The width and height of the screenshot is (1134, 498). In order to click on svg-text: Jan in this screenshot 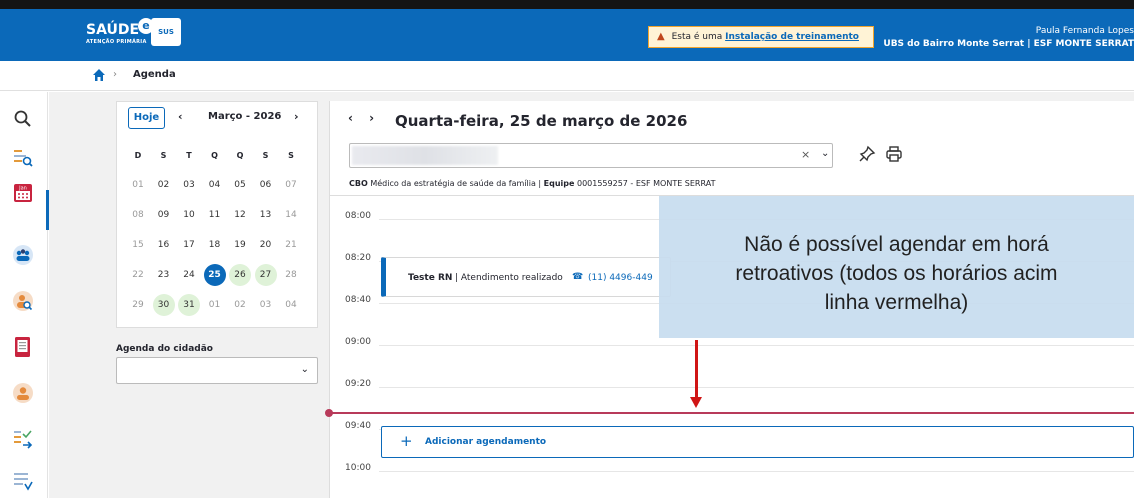, I will do `click(22, 189)`.